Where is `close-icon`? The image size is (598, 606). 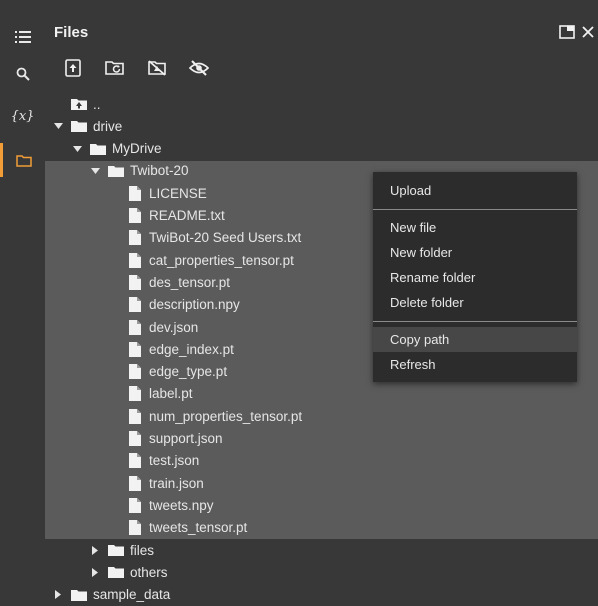 close-icon is located at coordinates (588, 32).